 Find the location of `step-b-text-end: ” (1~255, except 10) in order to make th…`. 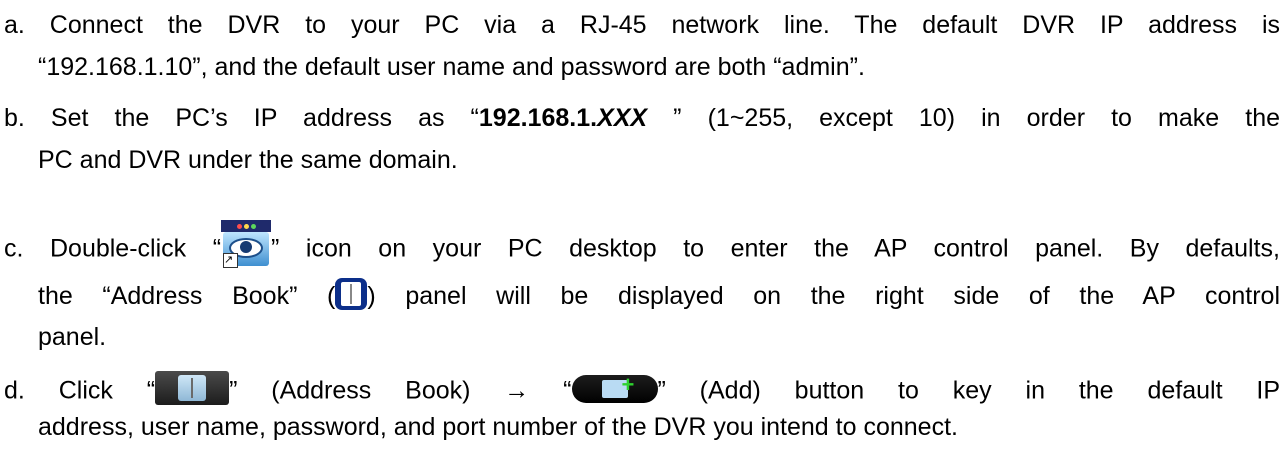

step-b-text-end: ” (1~255, except 10) in order to make th… is located at coordinates (964, 118).